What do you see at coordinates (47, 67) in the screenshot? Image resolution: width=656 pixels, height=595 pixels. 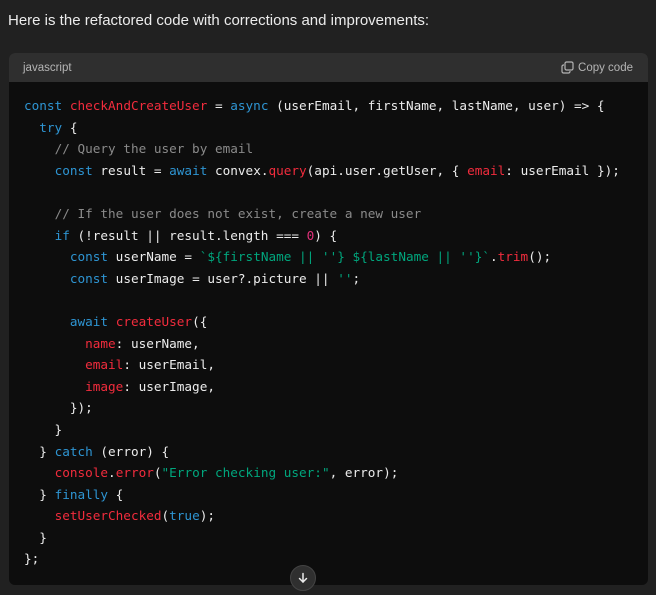 I see `code-language-label: javascript` at bounding box center [47, 67].